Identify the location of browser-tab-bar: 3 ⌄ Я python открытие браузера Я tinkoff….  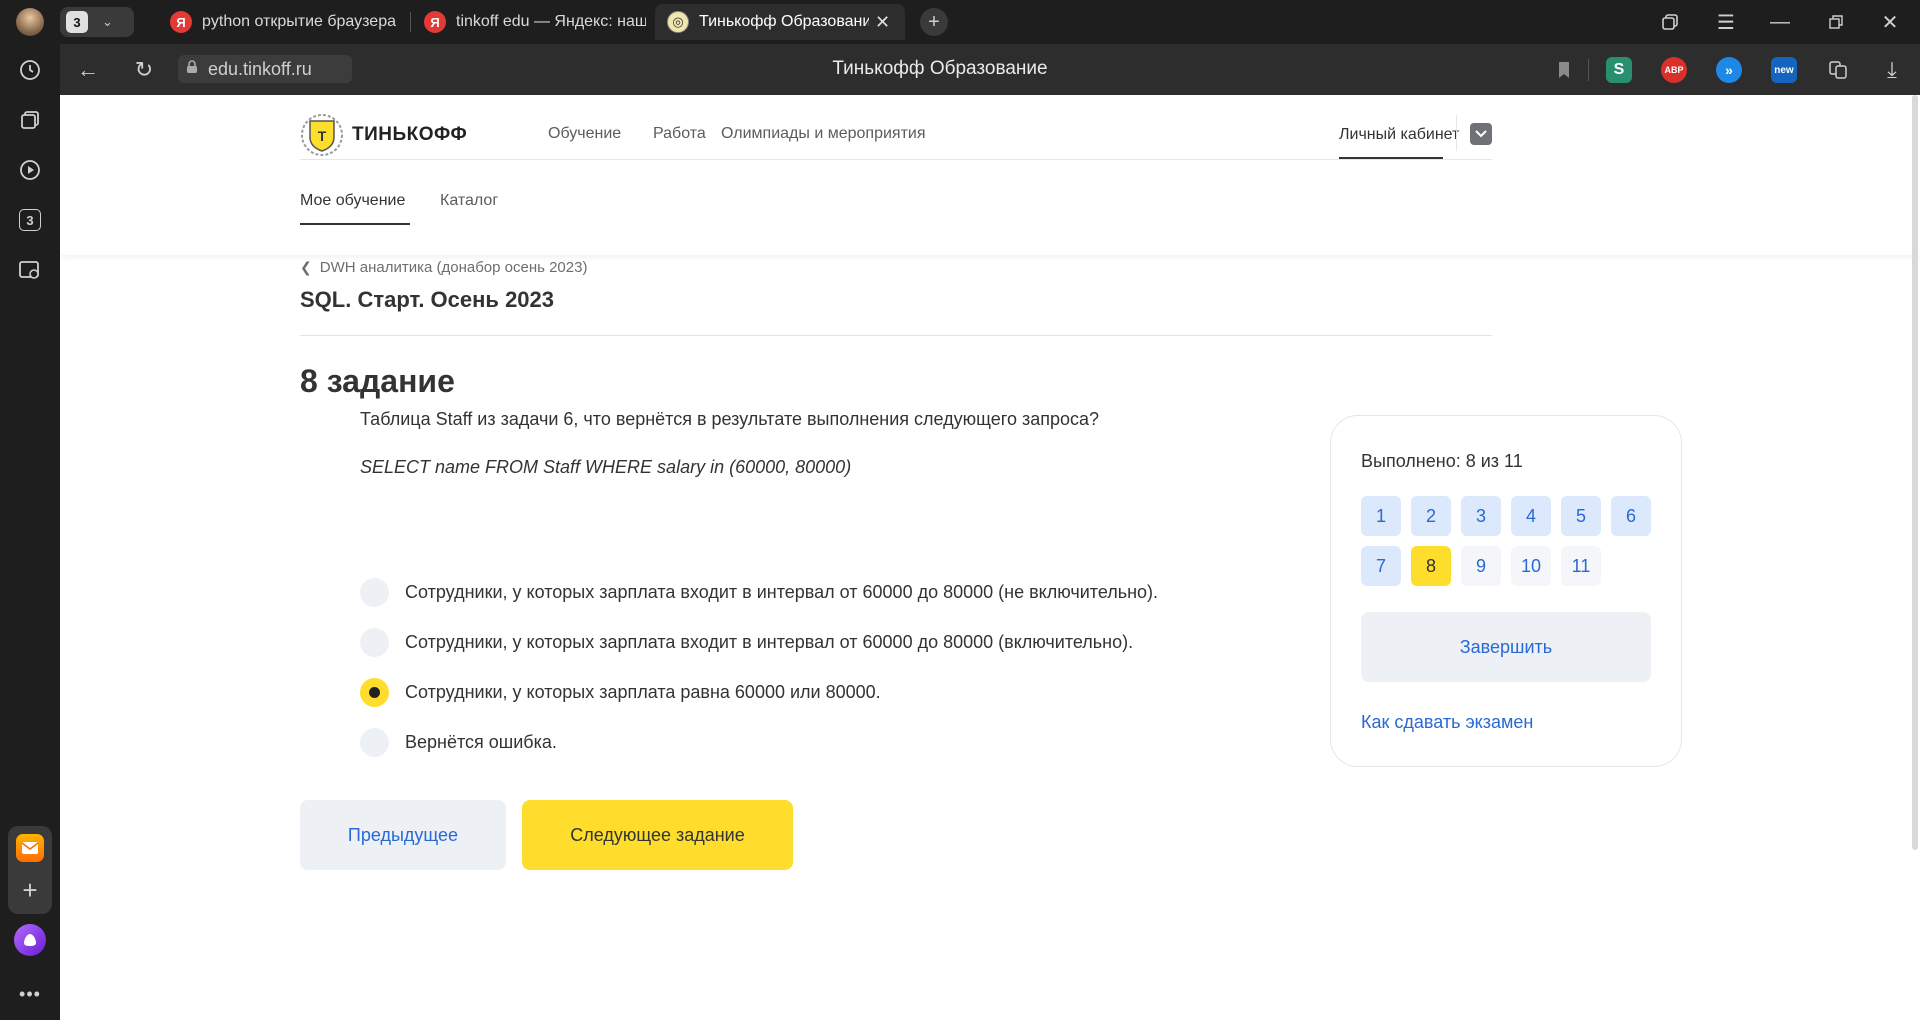
(960, 22).